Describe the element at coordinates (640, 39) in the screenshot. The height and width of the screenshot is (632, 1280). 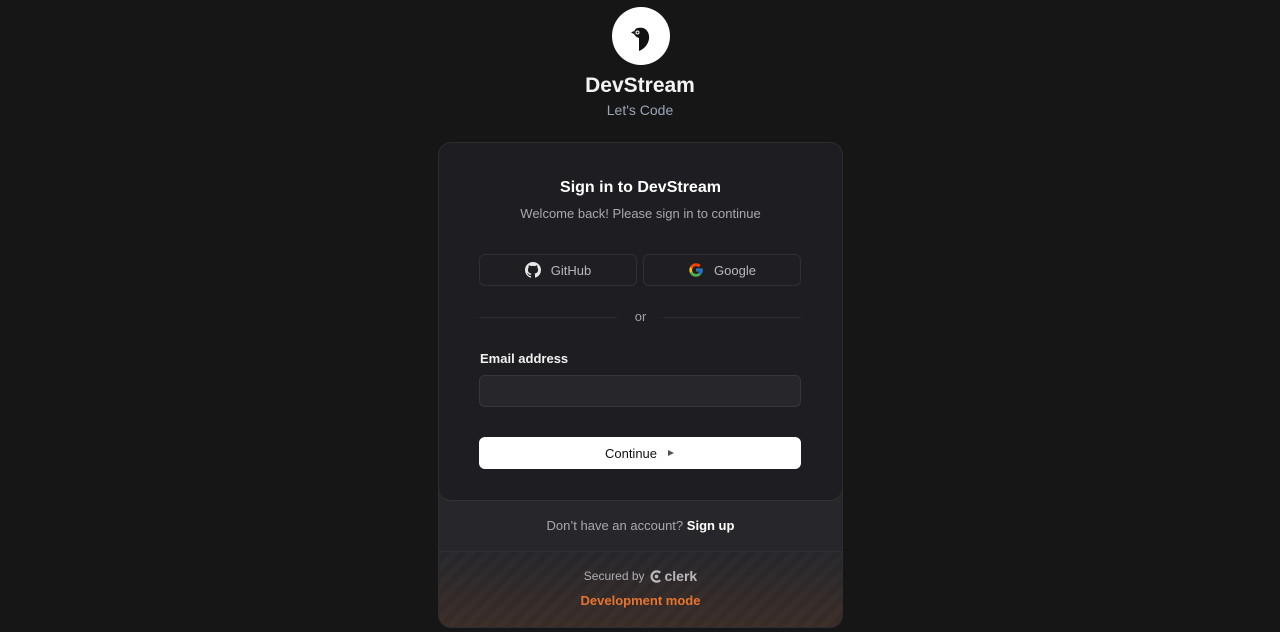
I see `bird-logo-icon` at that location.